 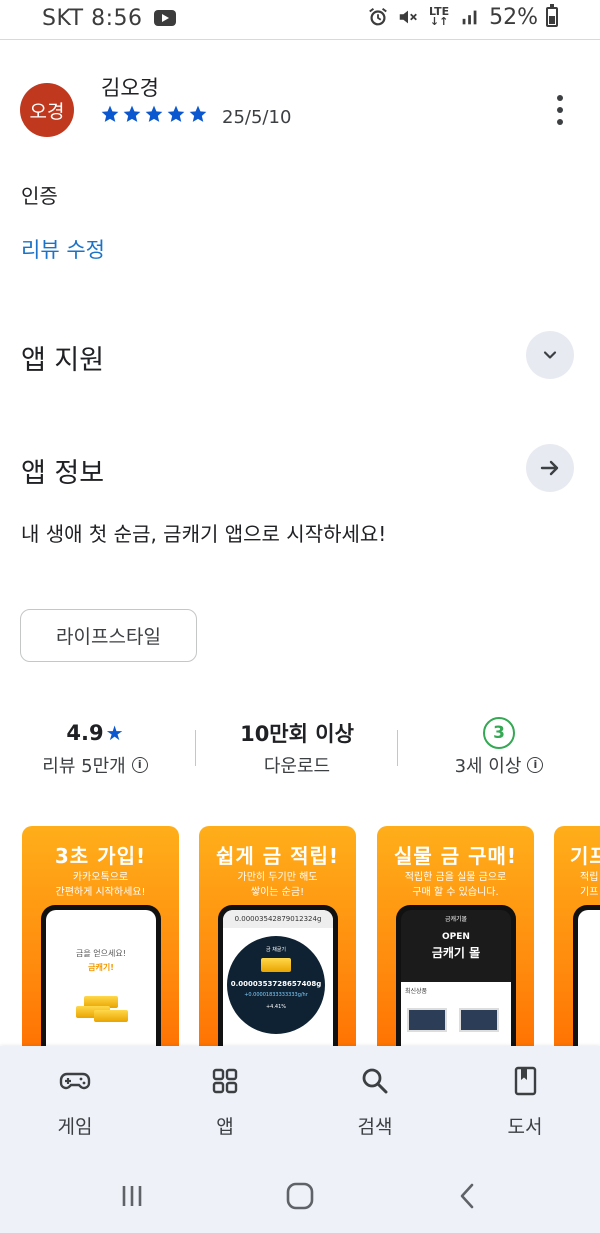 What do you see at coordinates (488, 766) in the screenshot?
I see `age-rating-label: 3세 이상` at bounding box center [488, 766].